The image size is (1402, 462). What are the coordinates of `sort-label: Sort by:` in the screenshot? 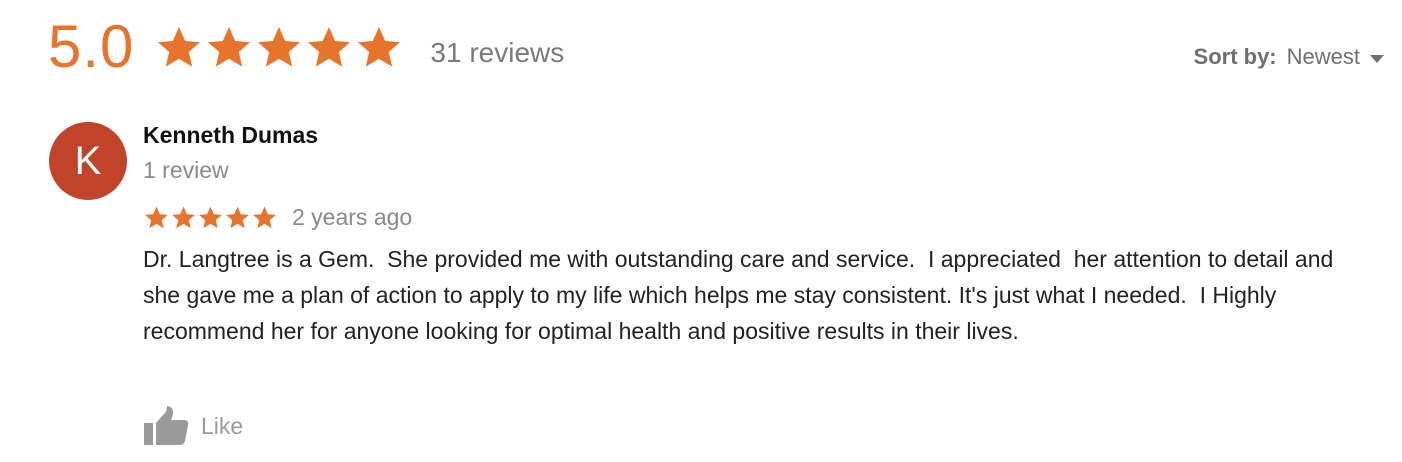 It's located at (1235, 56).